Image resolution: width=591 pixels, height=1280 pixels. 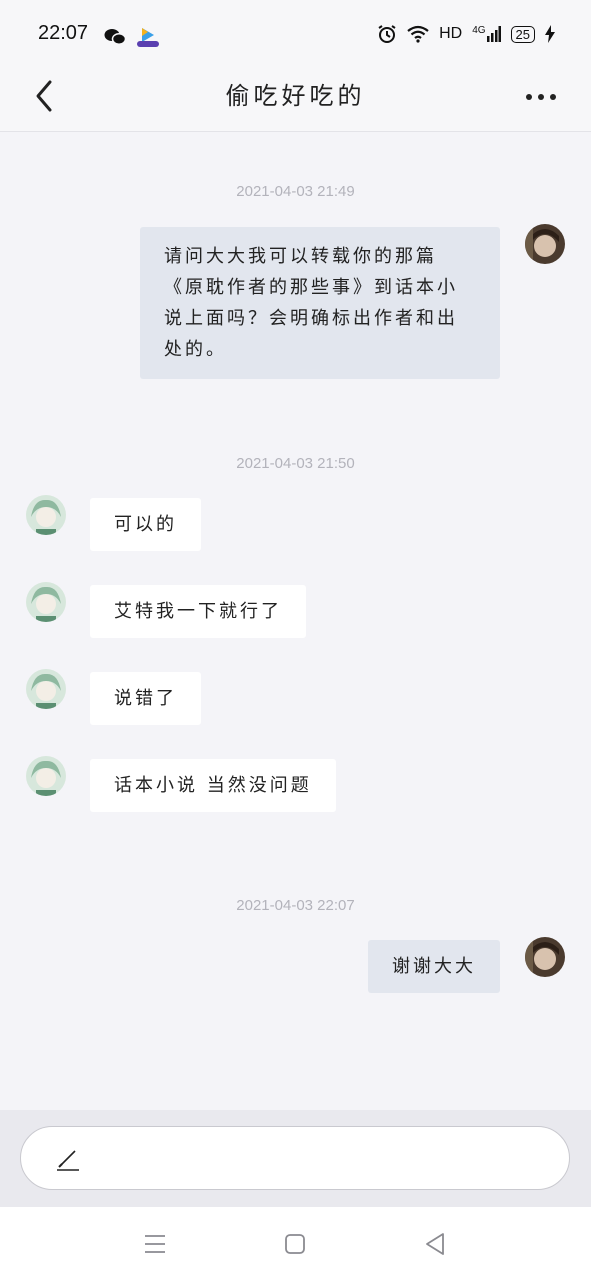 I want to click on video-app-icon, so click(x=148, y=37).